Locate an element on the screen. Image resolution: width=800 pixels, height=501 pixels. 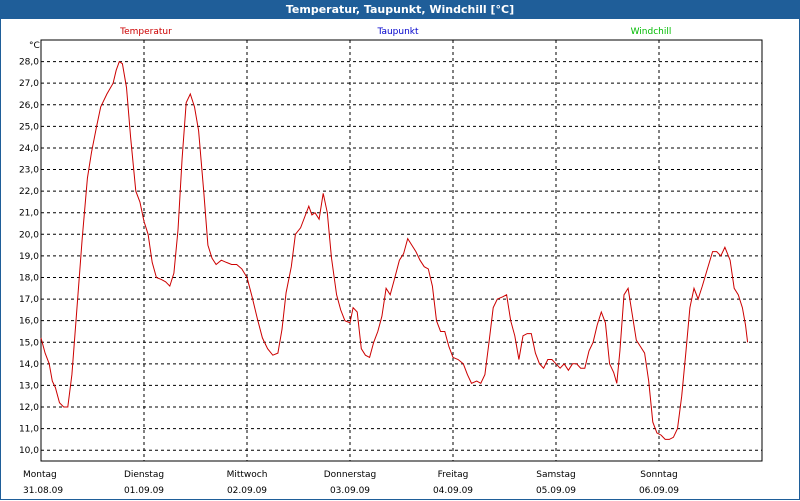
x-tick-date: 31.08.09 is located at coordinates (43, 491).